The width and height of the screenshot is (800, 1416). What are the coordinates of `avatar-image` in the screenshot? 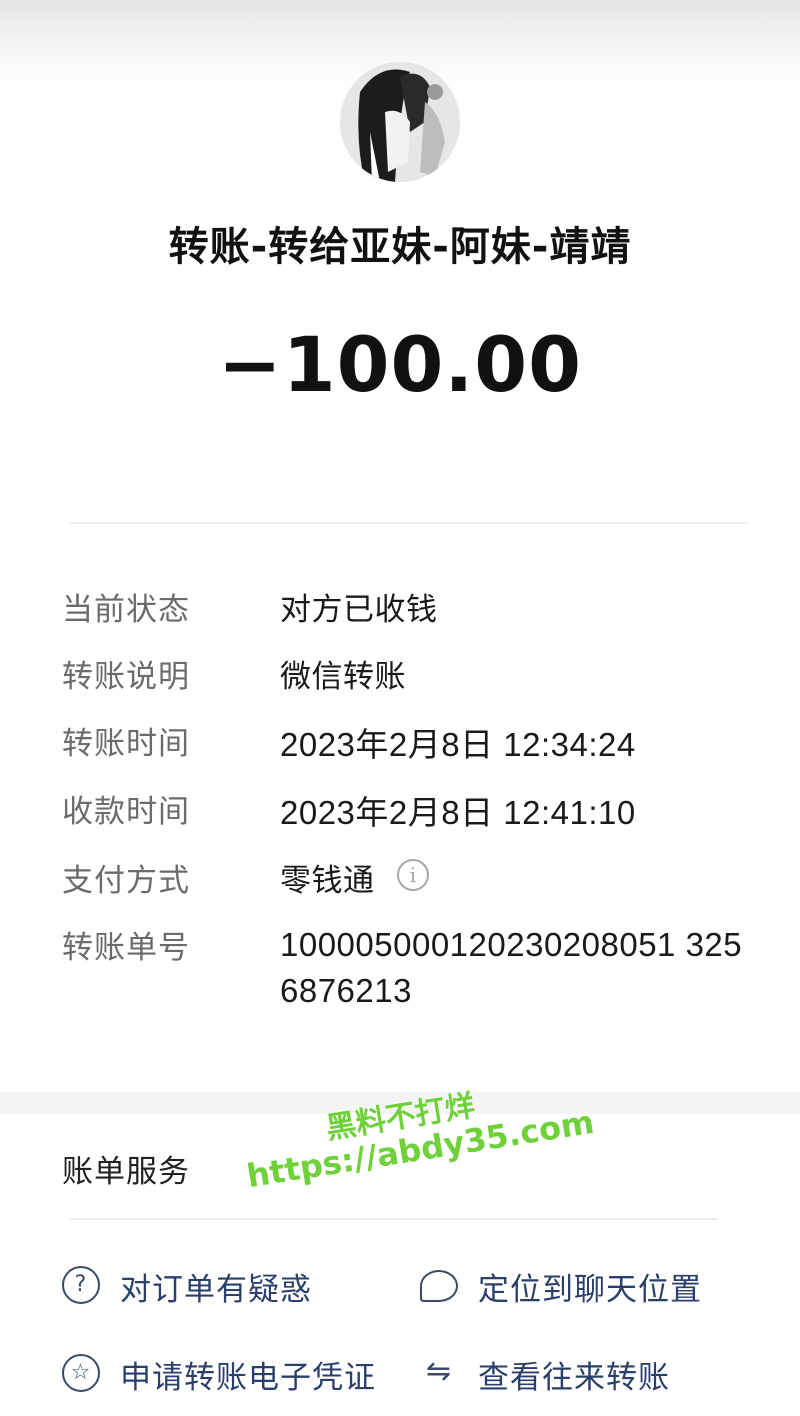 It's located at (400, 122).